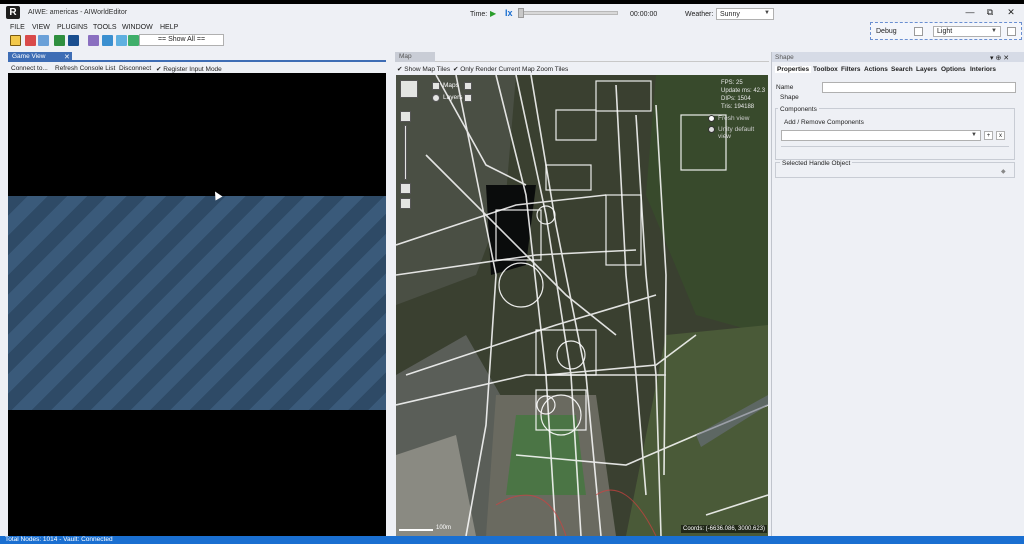 This screenshot has width=1024, height=544. What do you see at coordinates (405, 152) in the screenshot?
I see `zoom-slider` at bounding box center [405, 152].